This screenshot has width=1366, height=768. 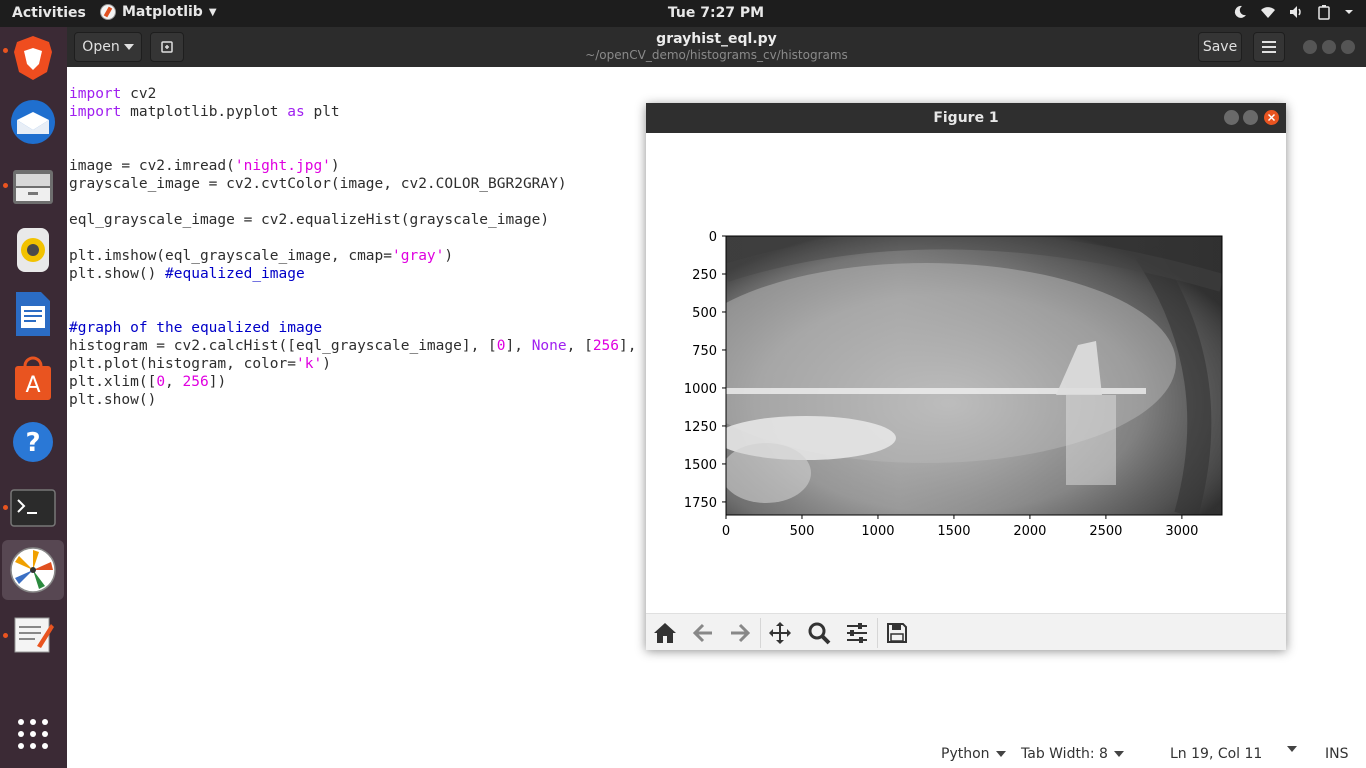 I want to click on language-selector: Python, so click(x=973, y=754).